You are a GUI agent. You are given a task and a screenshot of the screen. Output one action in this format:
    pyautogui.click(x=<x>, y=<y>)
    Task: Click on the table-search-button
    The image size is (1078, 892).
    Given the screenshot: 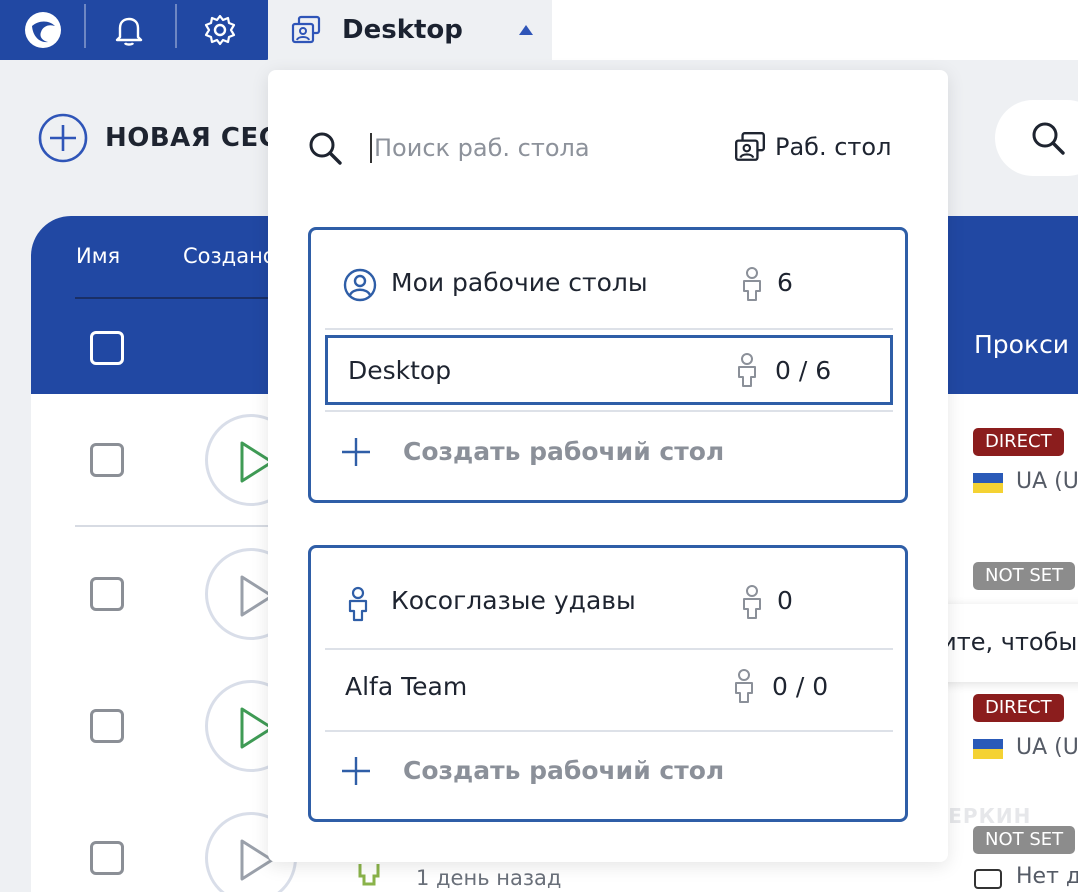 What is the action you would take?
    pyautogui.click(x=1036, y=138)
    